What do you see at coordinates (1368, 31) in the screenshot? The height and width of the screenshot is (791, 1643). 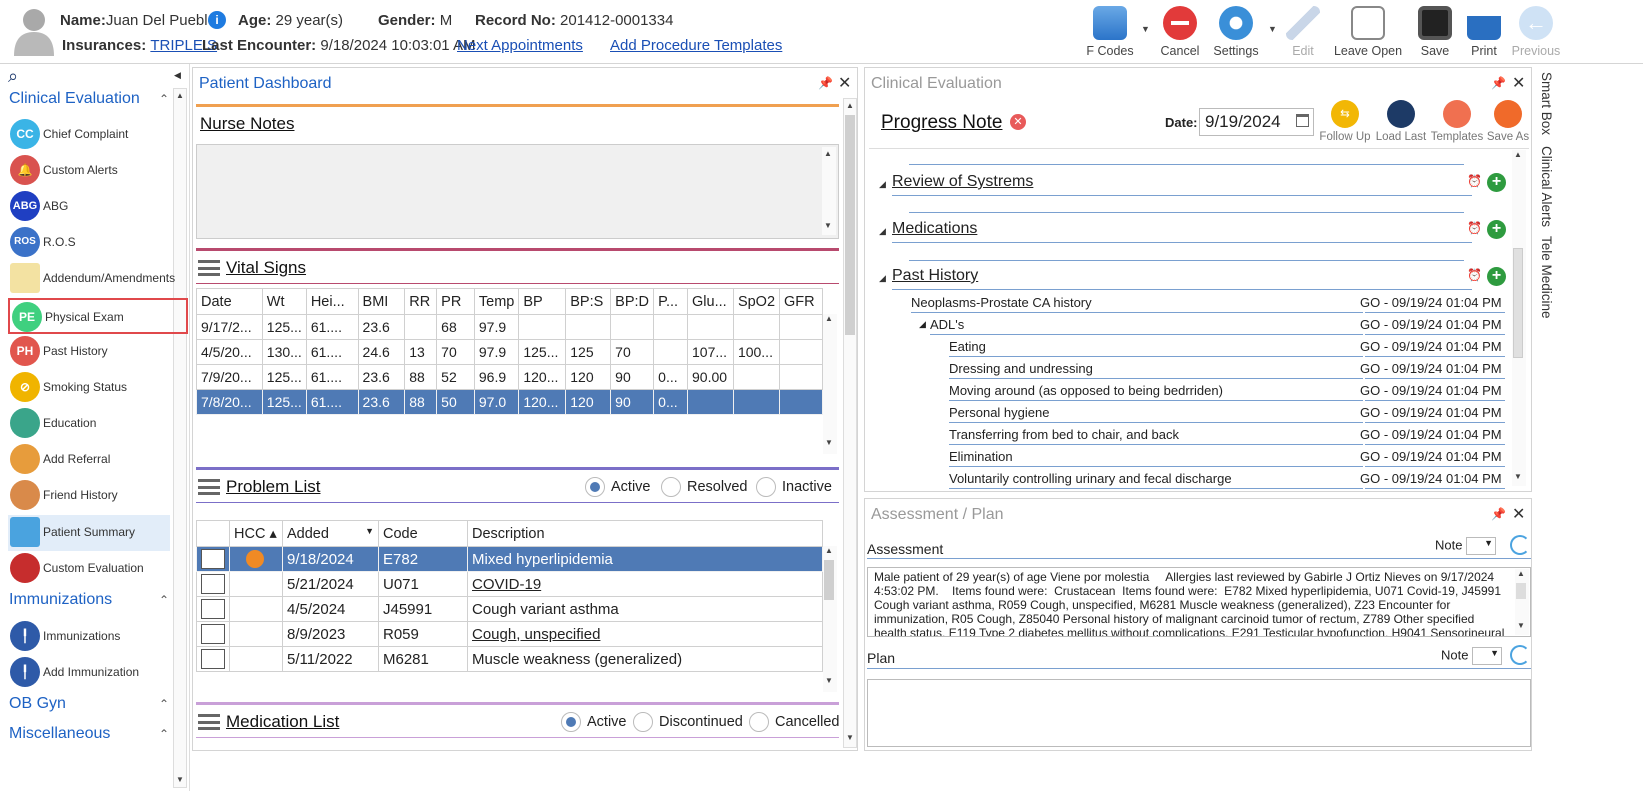 I see `leave-open-button: Leave Open` at bounding box center [1368, 31].